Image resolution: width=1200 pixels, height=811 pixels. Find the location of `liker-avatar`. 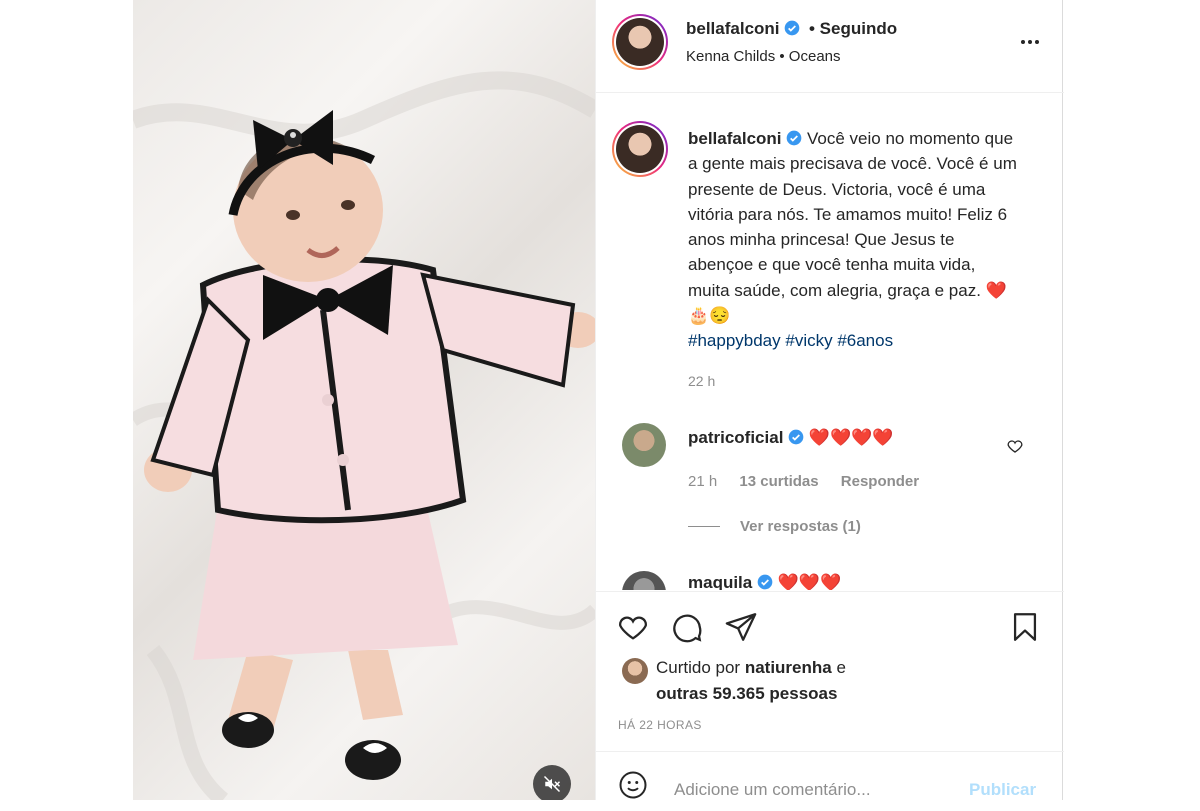

liker-avatar is located at coordinates (635, 671).